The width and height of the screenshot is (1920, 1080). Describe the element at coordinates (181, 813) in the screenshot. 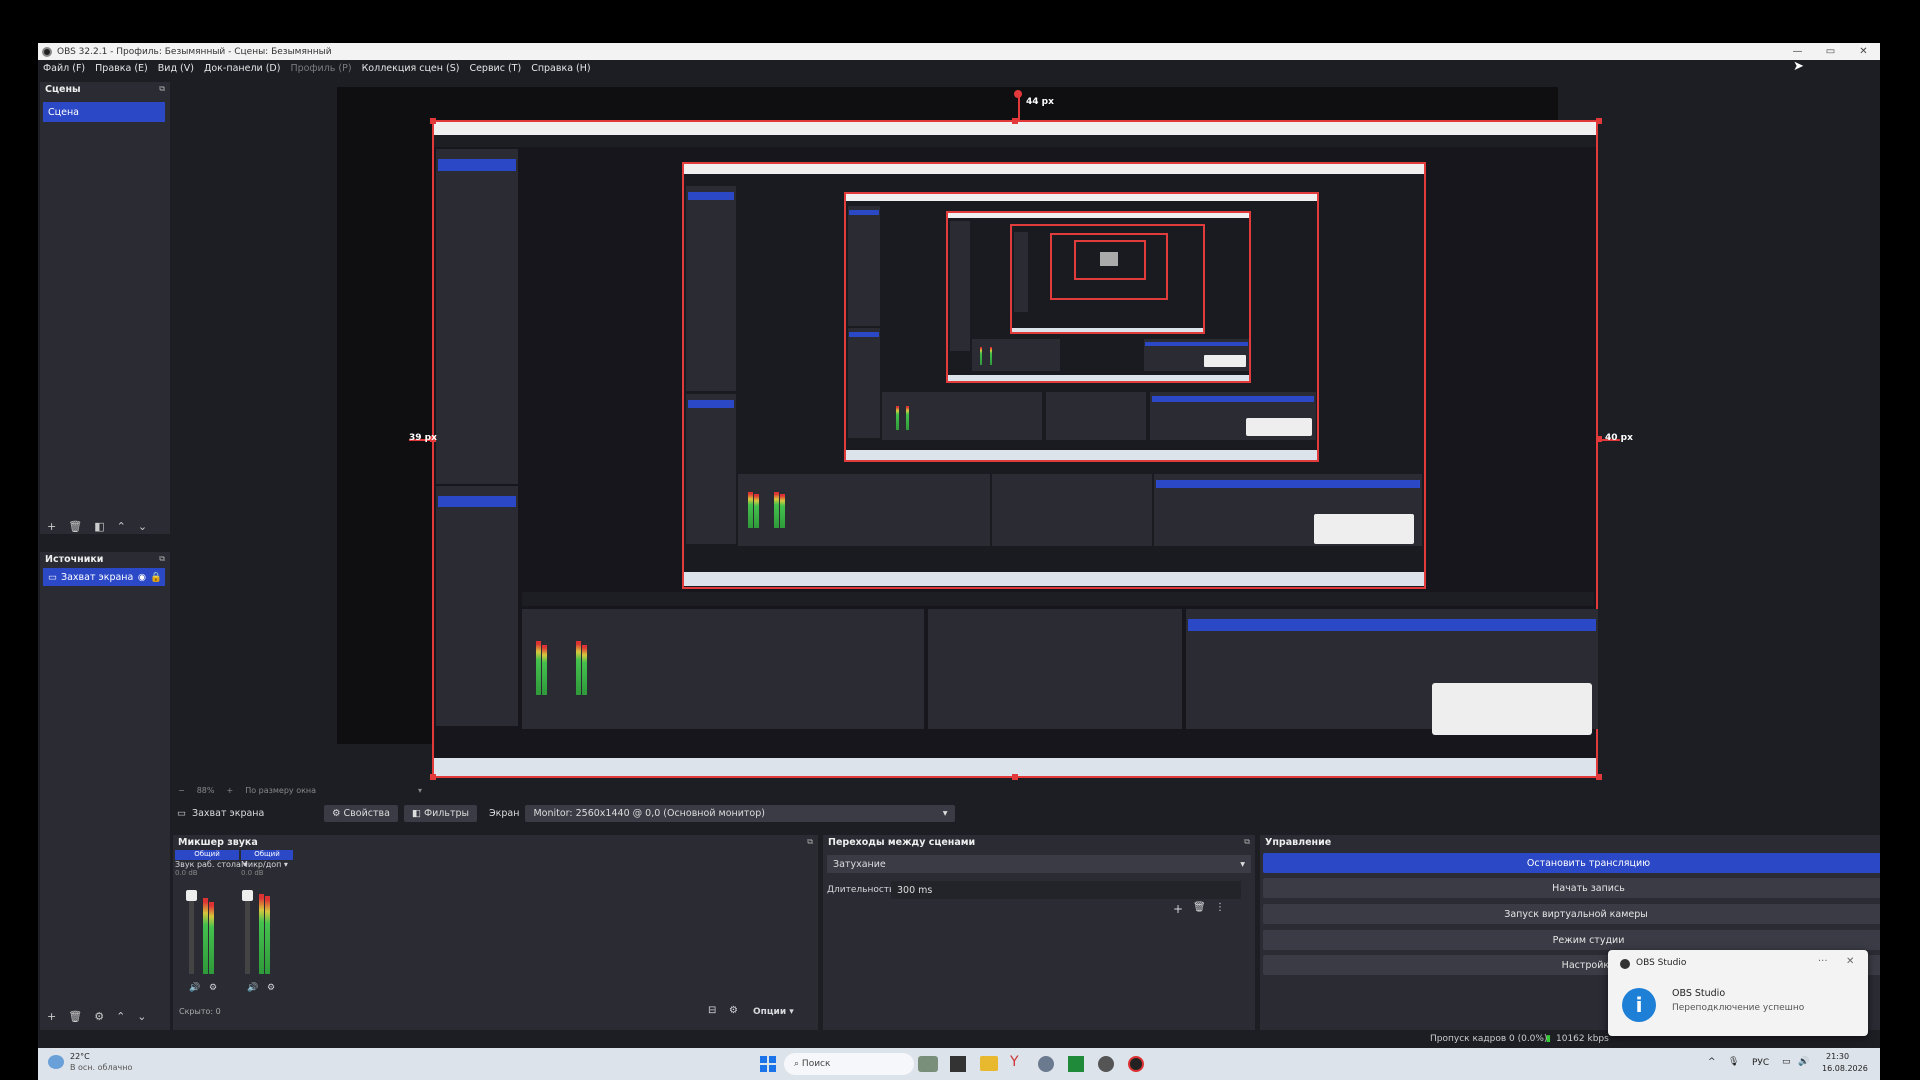

I see `monitor-icon: ▭` at that location.